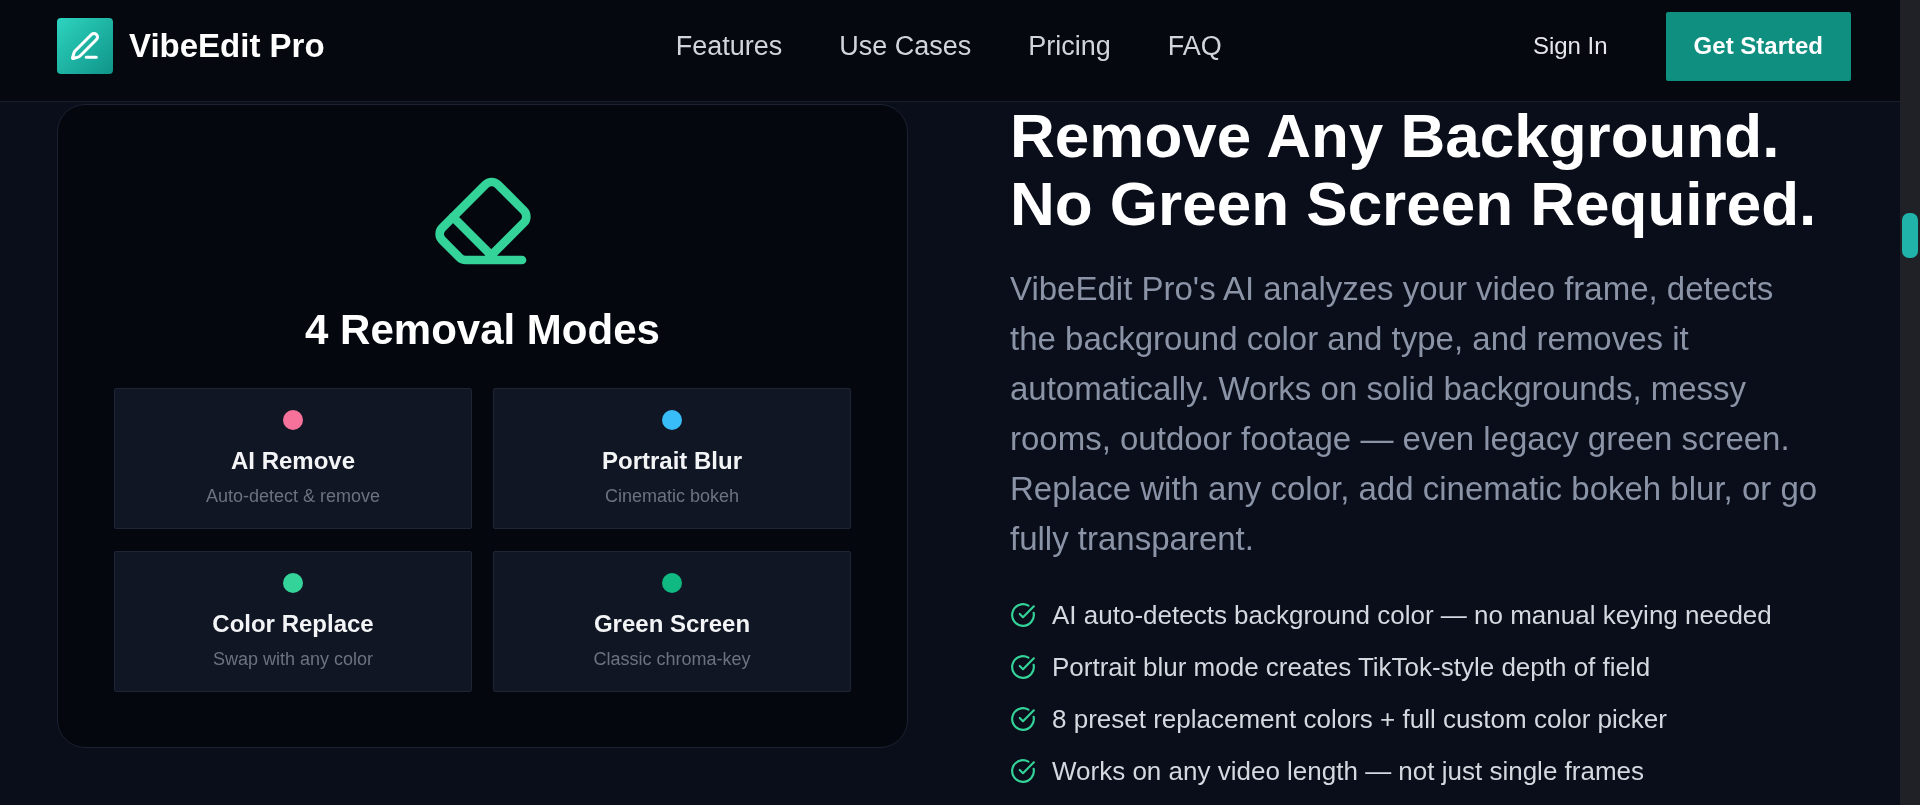  Describe the element at coordinates (1414, 170) in the screenshot. I see `hero-heading: Remove Any Background. No Green Screen Required.` at that location.